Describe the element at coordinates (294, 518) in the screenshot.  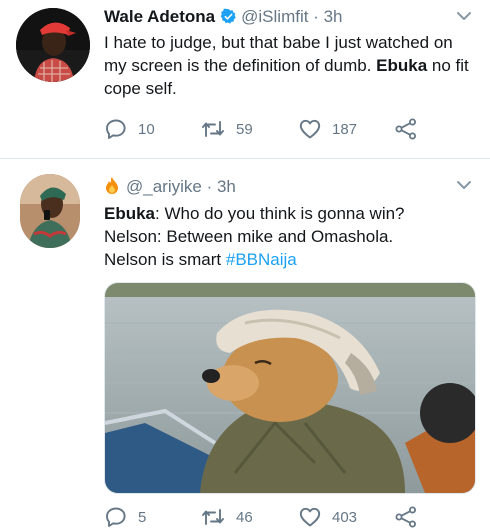
I see `tweet-actions: 5 46 403` at that location.